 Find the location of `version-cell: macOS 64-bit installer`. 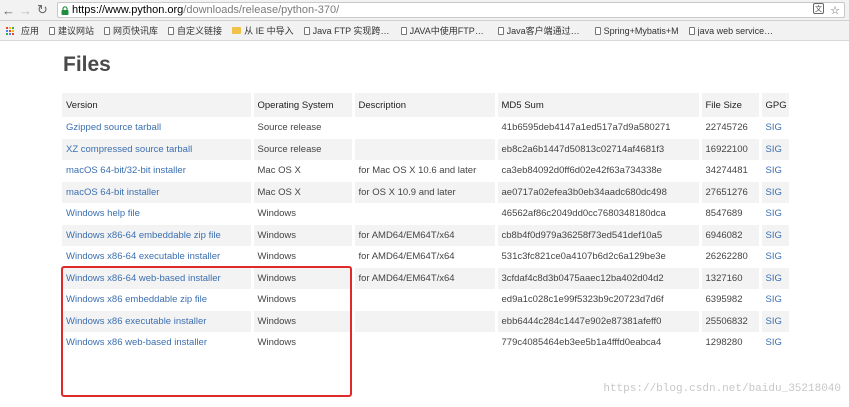

version-cell: macOS 64-bit installer is located at coordinates (158, 192).